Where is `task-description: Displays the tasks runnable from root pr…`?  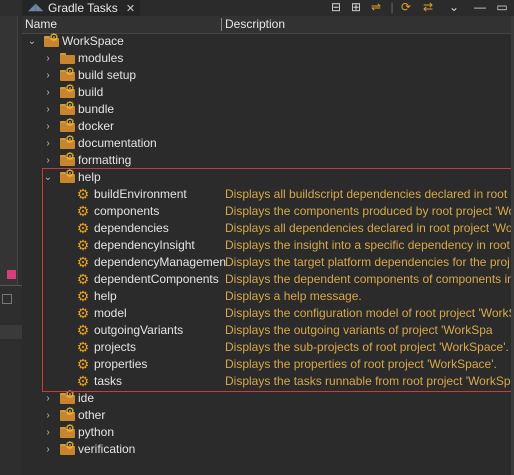 task-description: Displays the tasks runnable from root pr… is located at coordinates (369, 381).